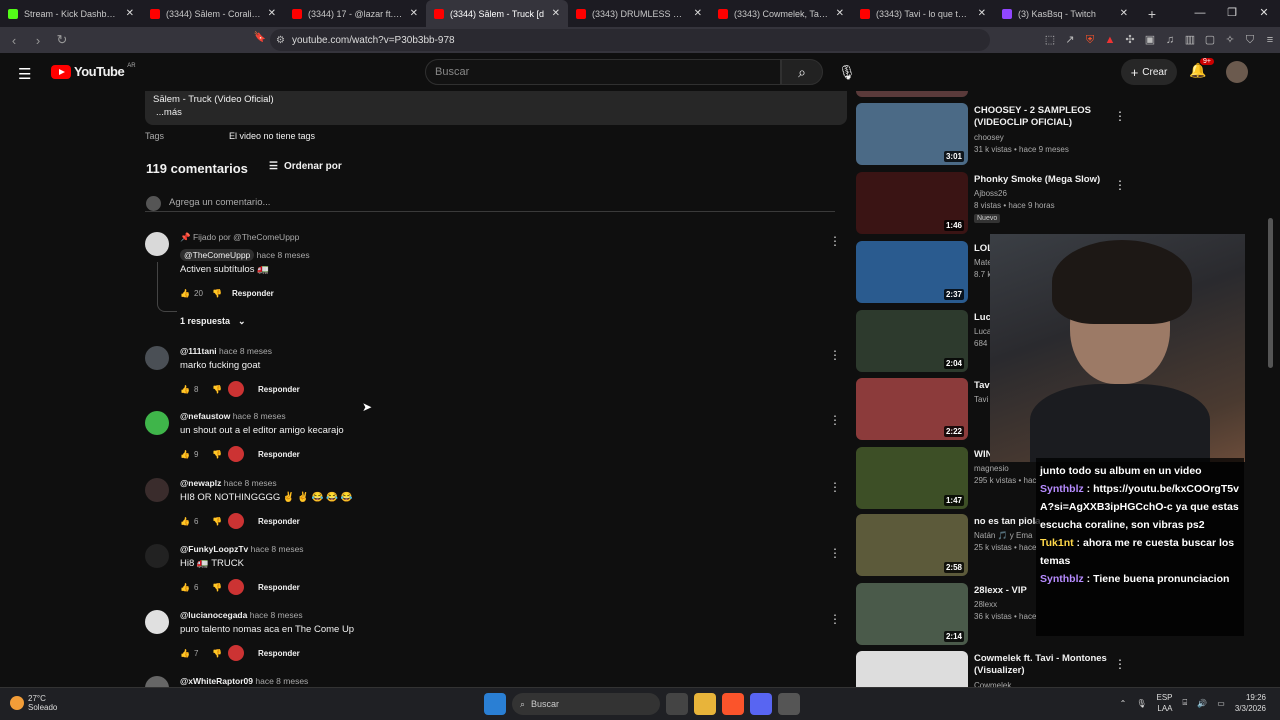 The width and height of the screenshot is (1280, 720). What do you see at coordinates (923, 13) in the screenshot?
I see `browser-tab: (3343) Tavi - lo que tengo guar ✕` at bounding box center [923, 13].